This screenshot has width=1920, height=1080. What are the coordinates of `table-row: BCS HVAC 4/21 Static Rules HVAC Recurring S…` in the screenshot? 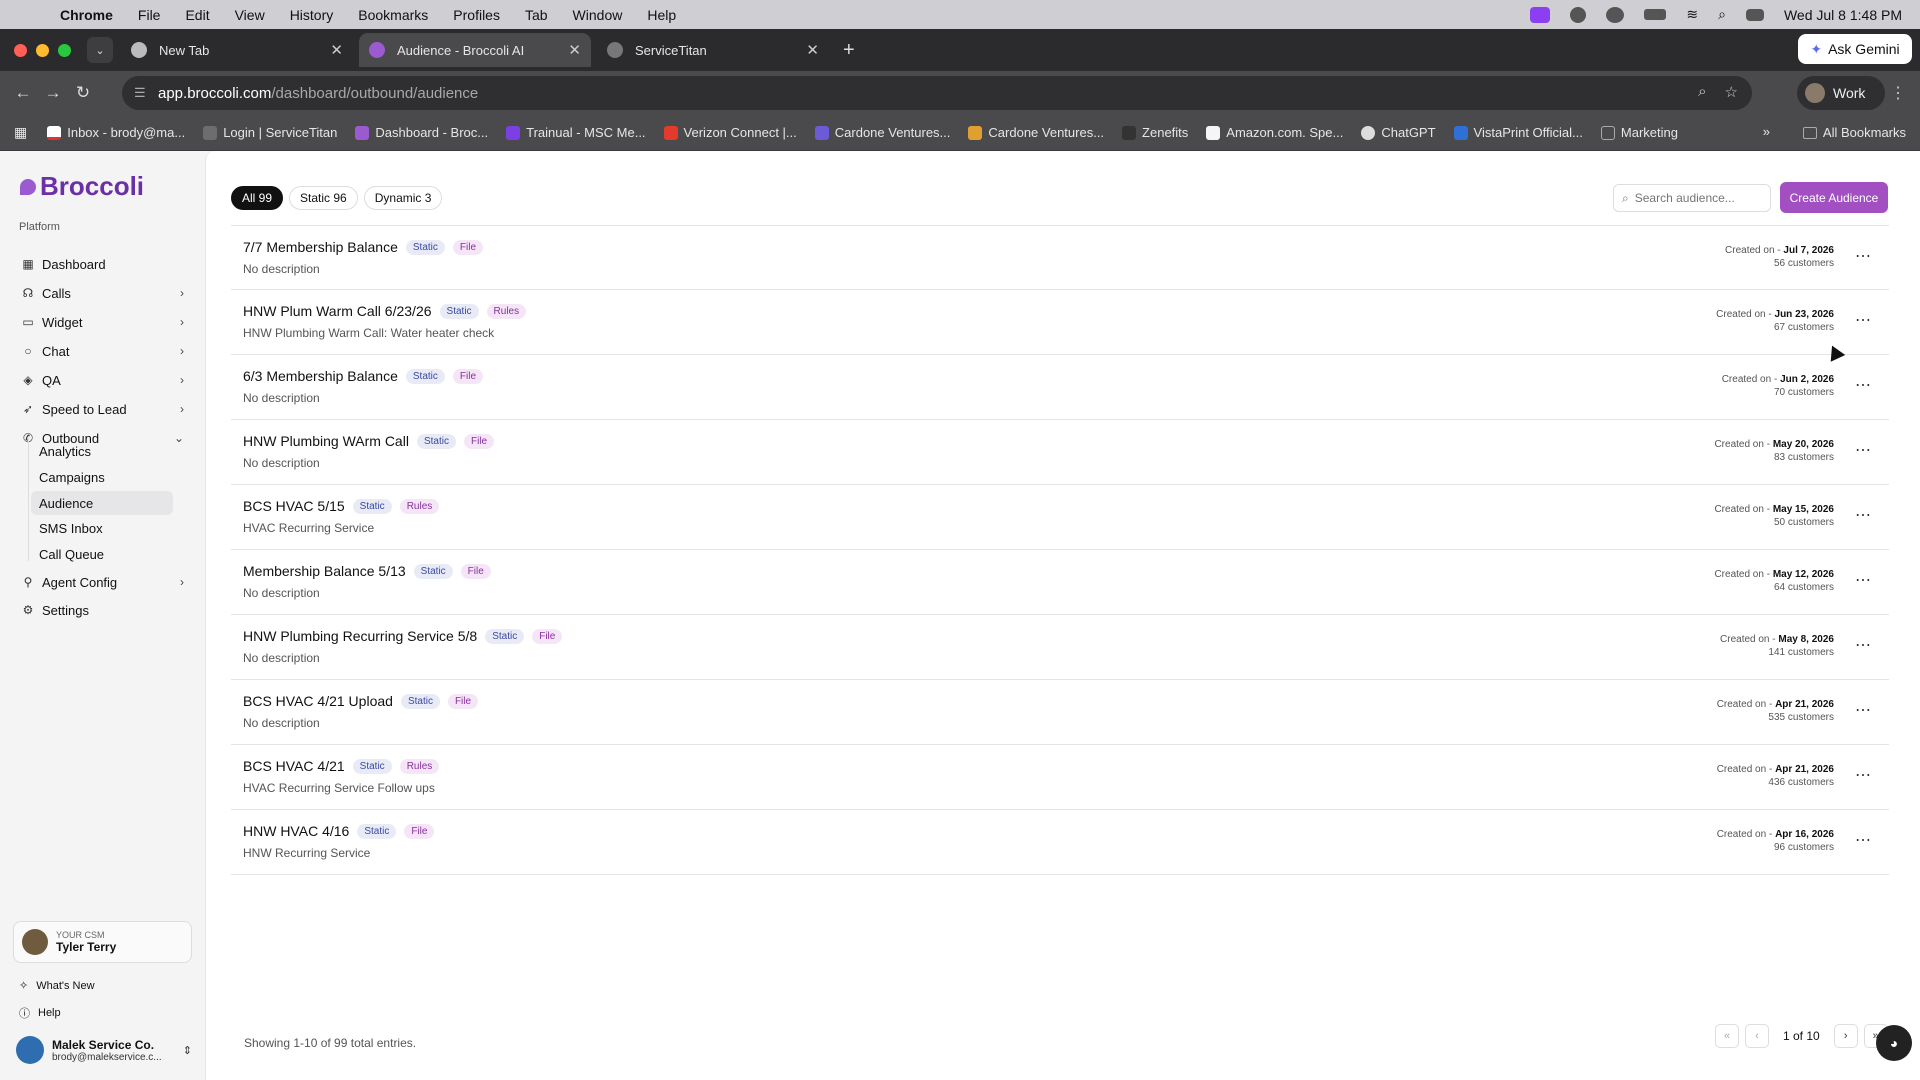 It's located at (1060, 777).